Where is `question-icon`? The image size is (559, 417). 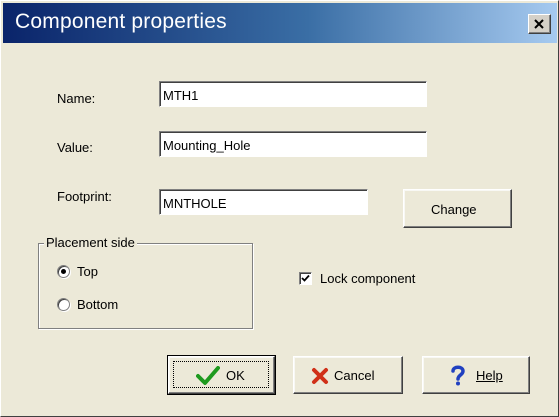 question-icon is located at coordinates (458, 375).